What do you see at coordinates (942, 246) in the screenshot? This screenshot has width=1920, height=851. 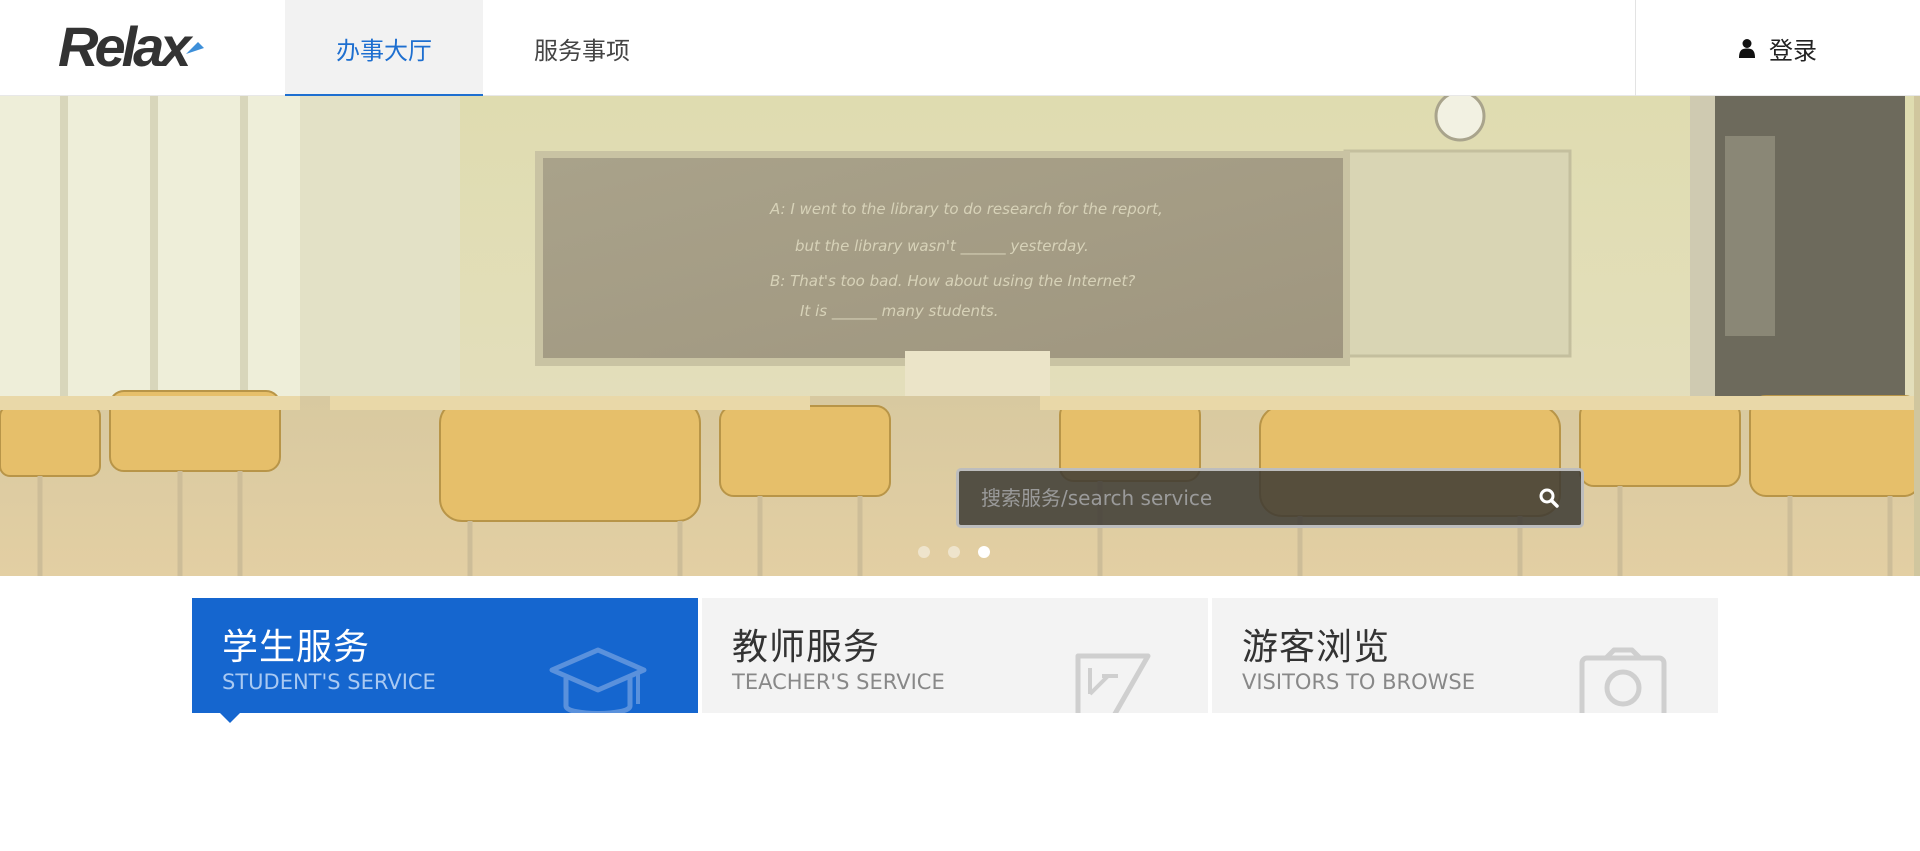 I see `chalkboard-line-2: but the library wasn't ______ yesterday.` at bounding box center [942, 246].